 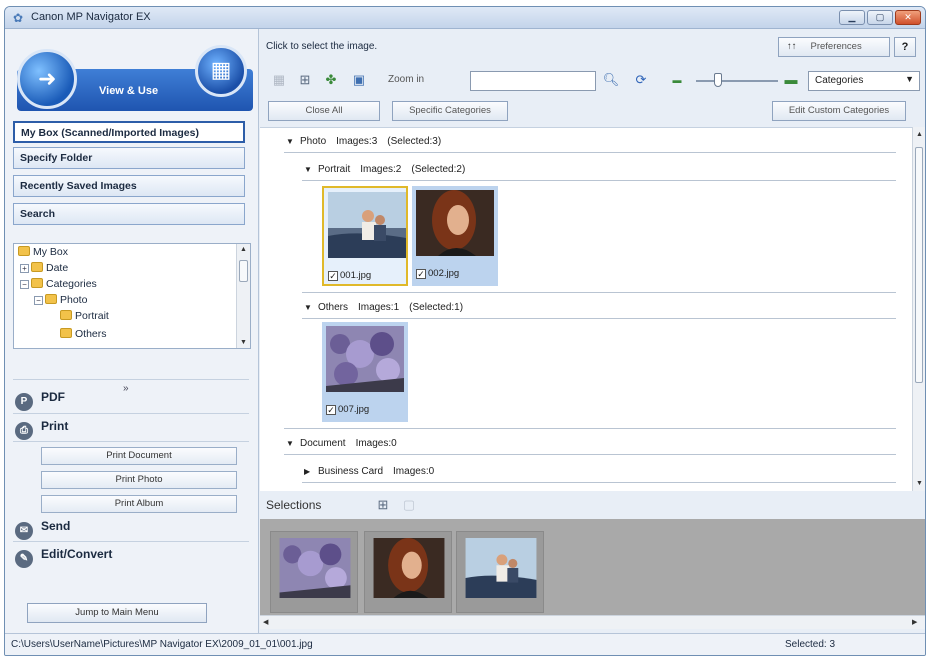 I want to click on mode-switch-button: ➜, so click(x=47, y=79).